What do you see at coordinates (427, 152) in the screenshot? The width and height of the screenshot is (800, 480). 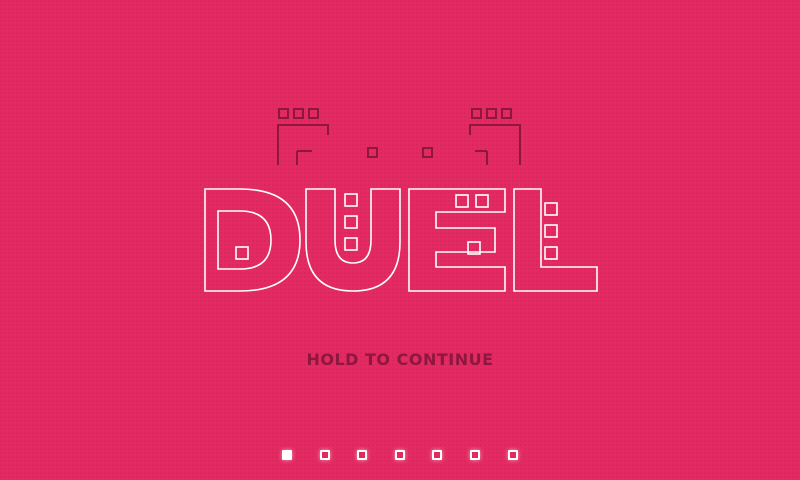 I see `right-player-bullet` at bounding box center [427, 152].